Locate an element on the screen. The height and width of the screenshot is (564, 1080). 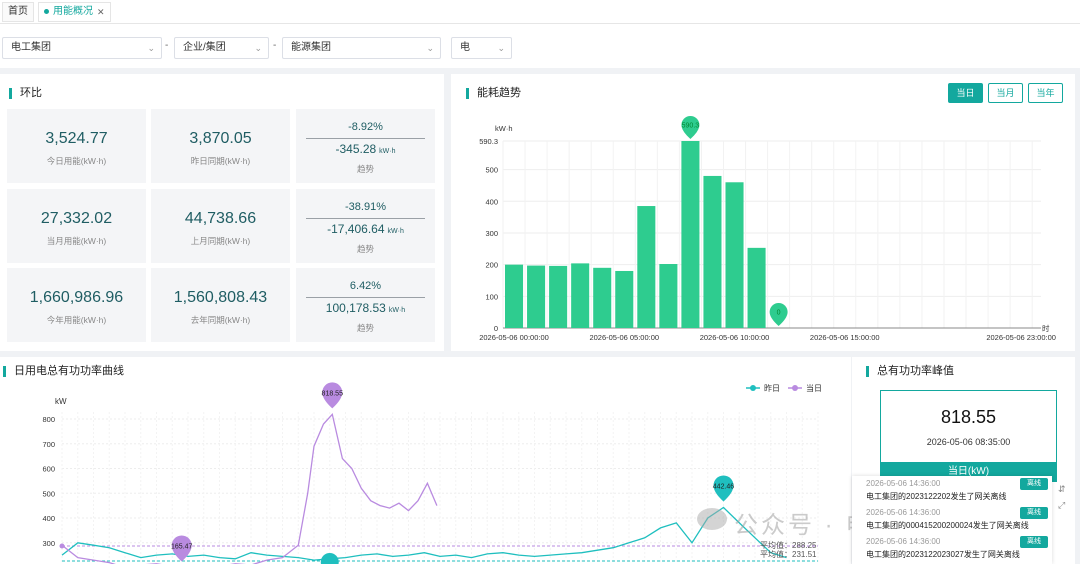
tab-home: 首页 is located at coordinates (18, 11).